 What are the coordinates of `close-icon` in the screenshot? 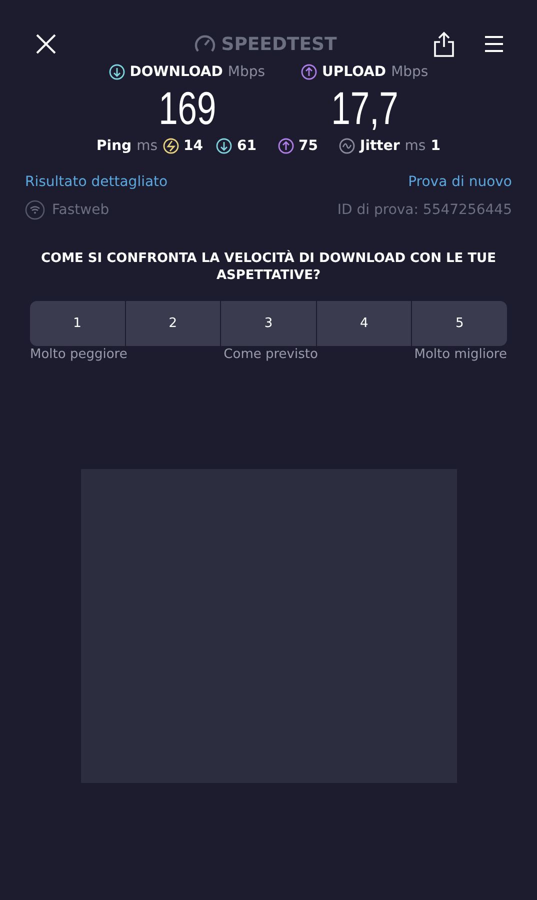 It's located at (46, 44).